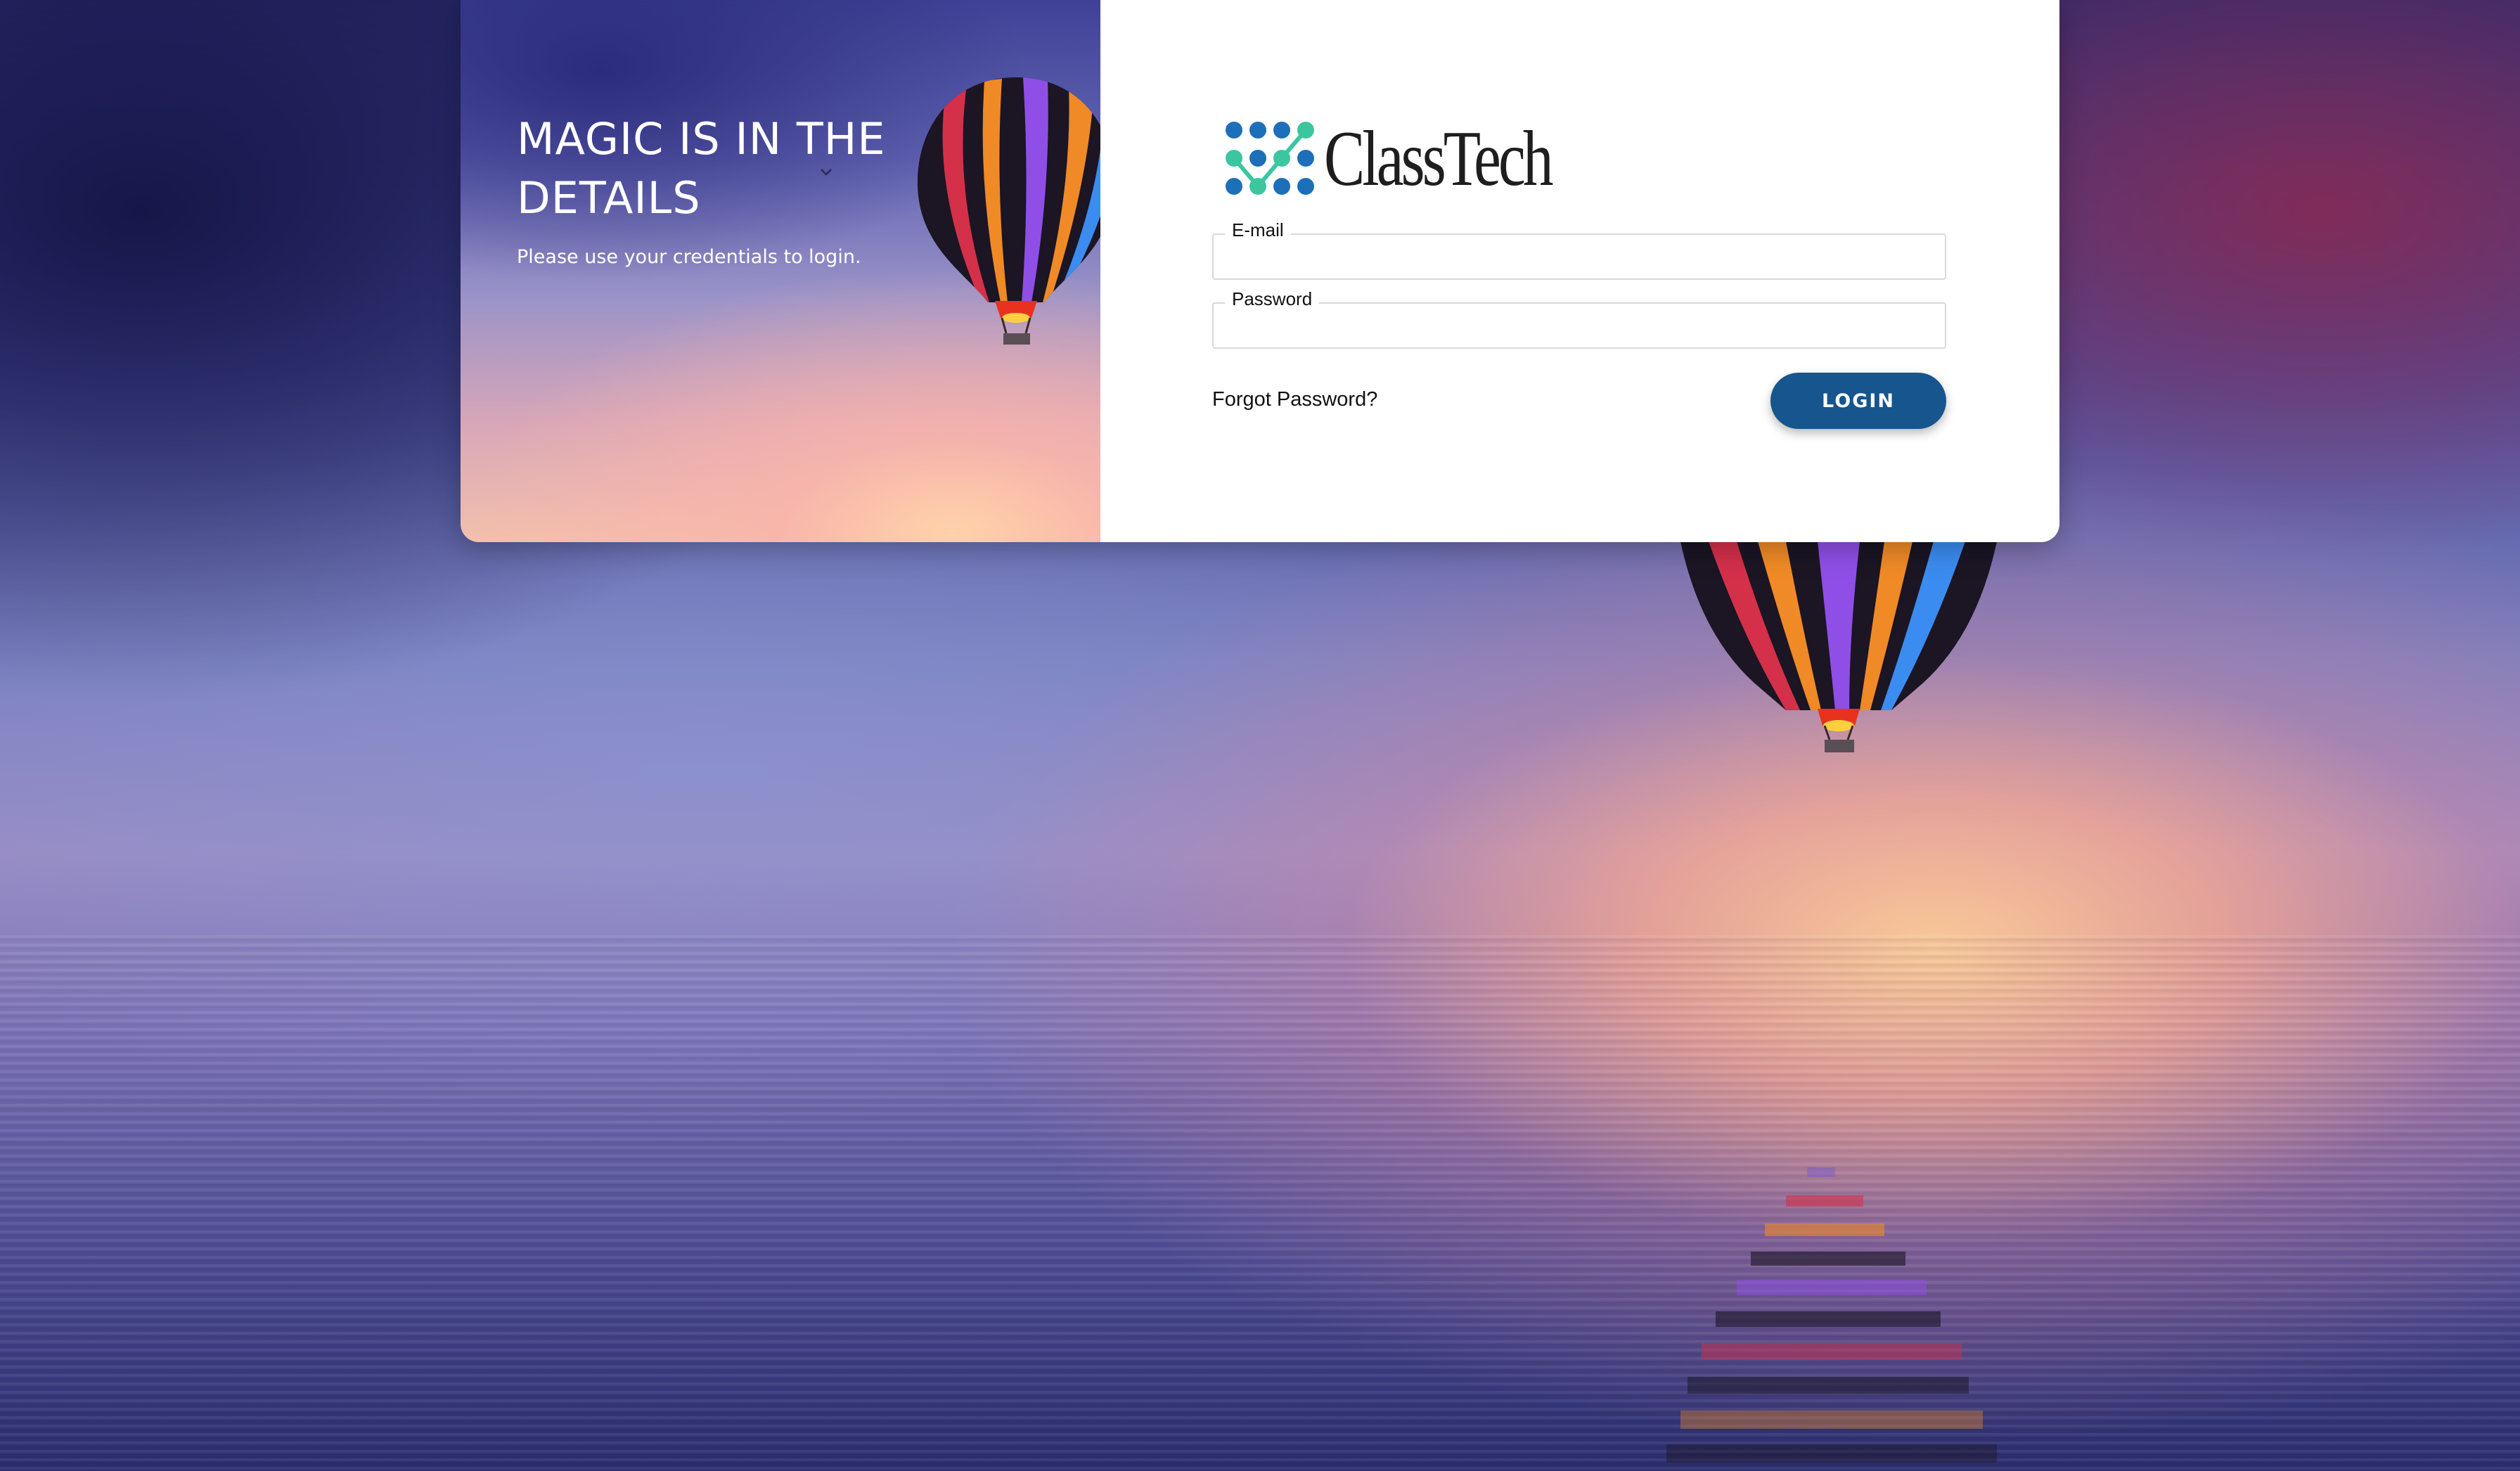 This screenshot has width=2520, height=1471. Describe the element at coordinates (1439, 159) in the screenshot. I see `brand-name: ClassTech` at that location.